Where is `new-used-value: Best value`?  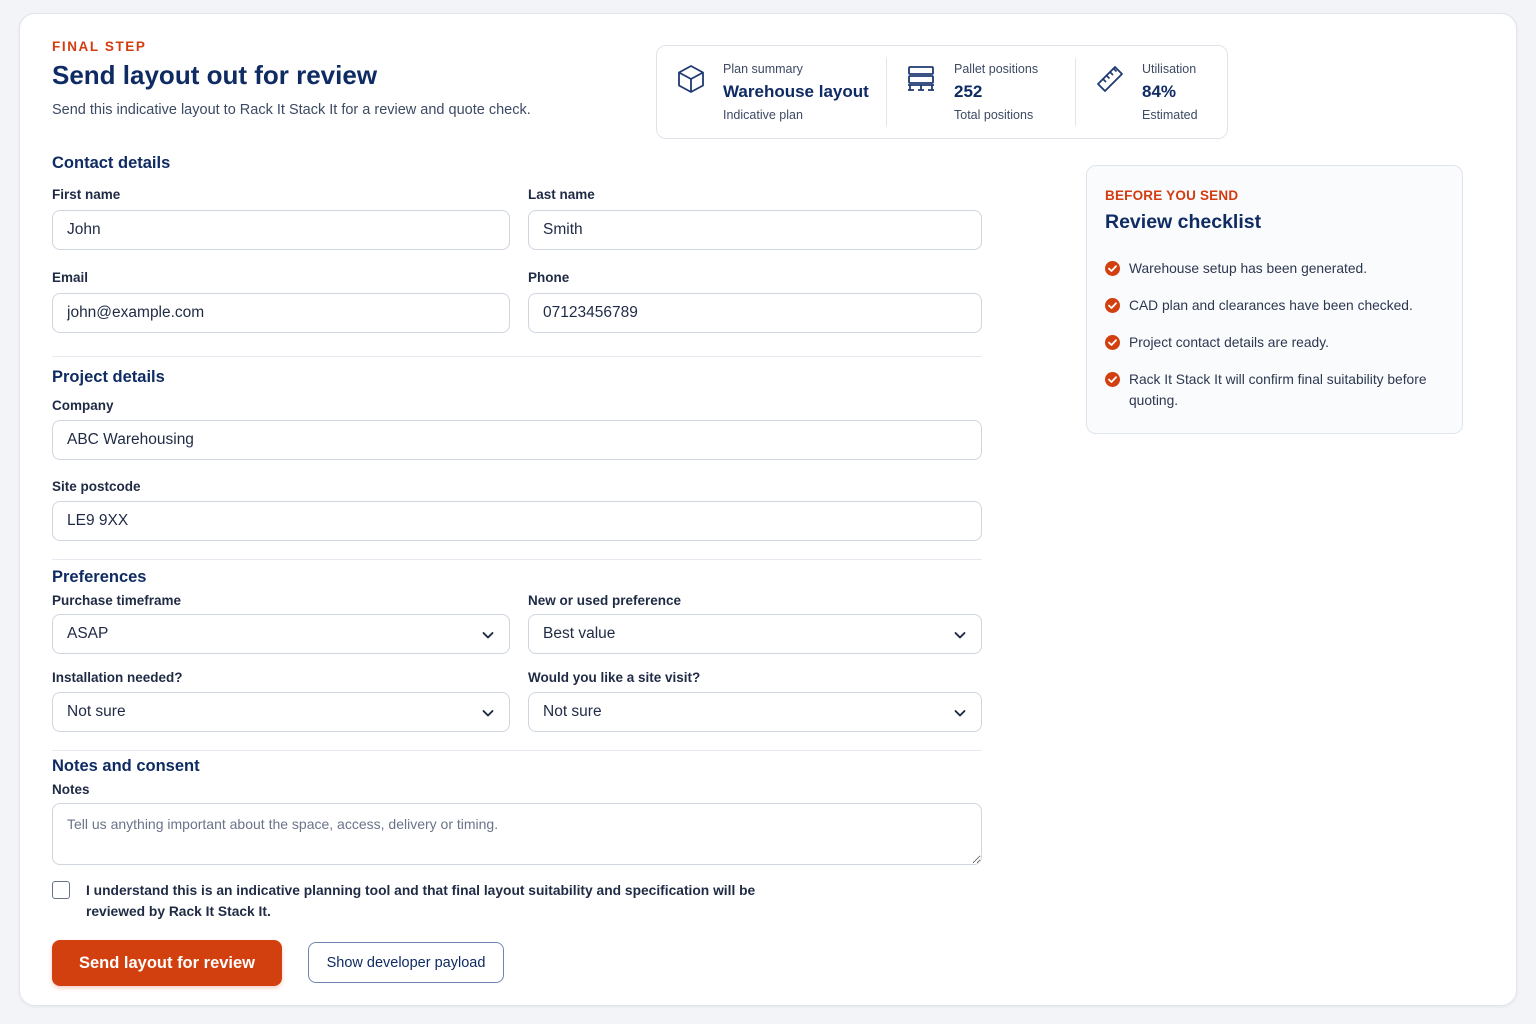
new-used-value: Best value is located at coordinates (579, 633).